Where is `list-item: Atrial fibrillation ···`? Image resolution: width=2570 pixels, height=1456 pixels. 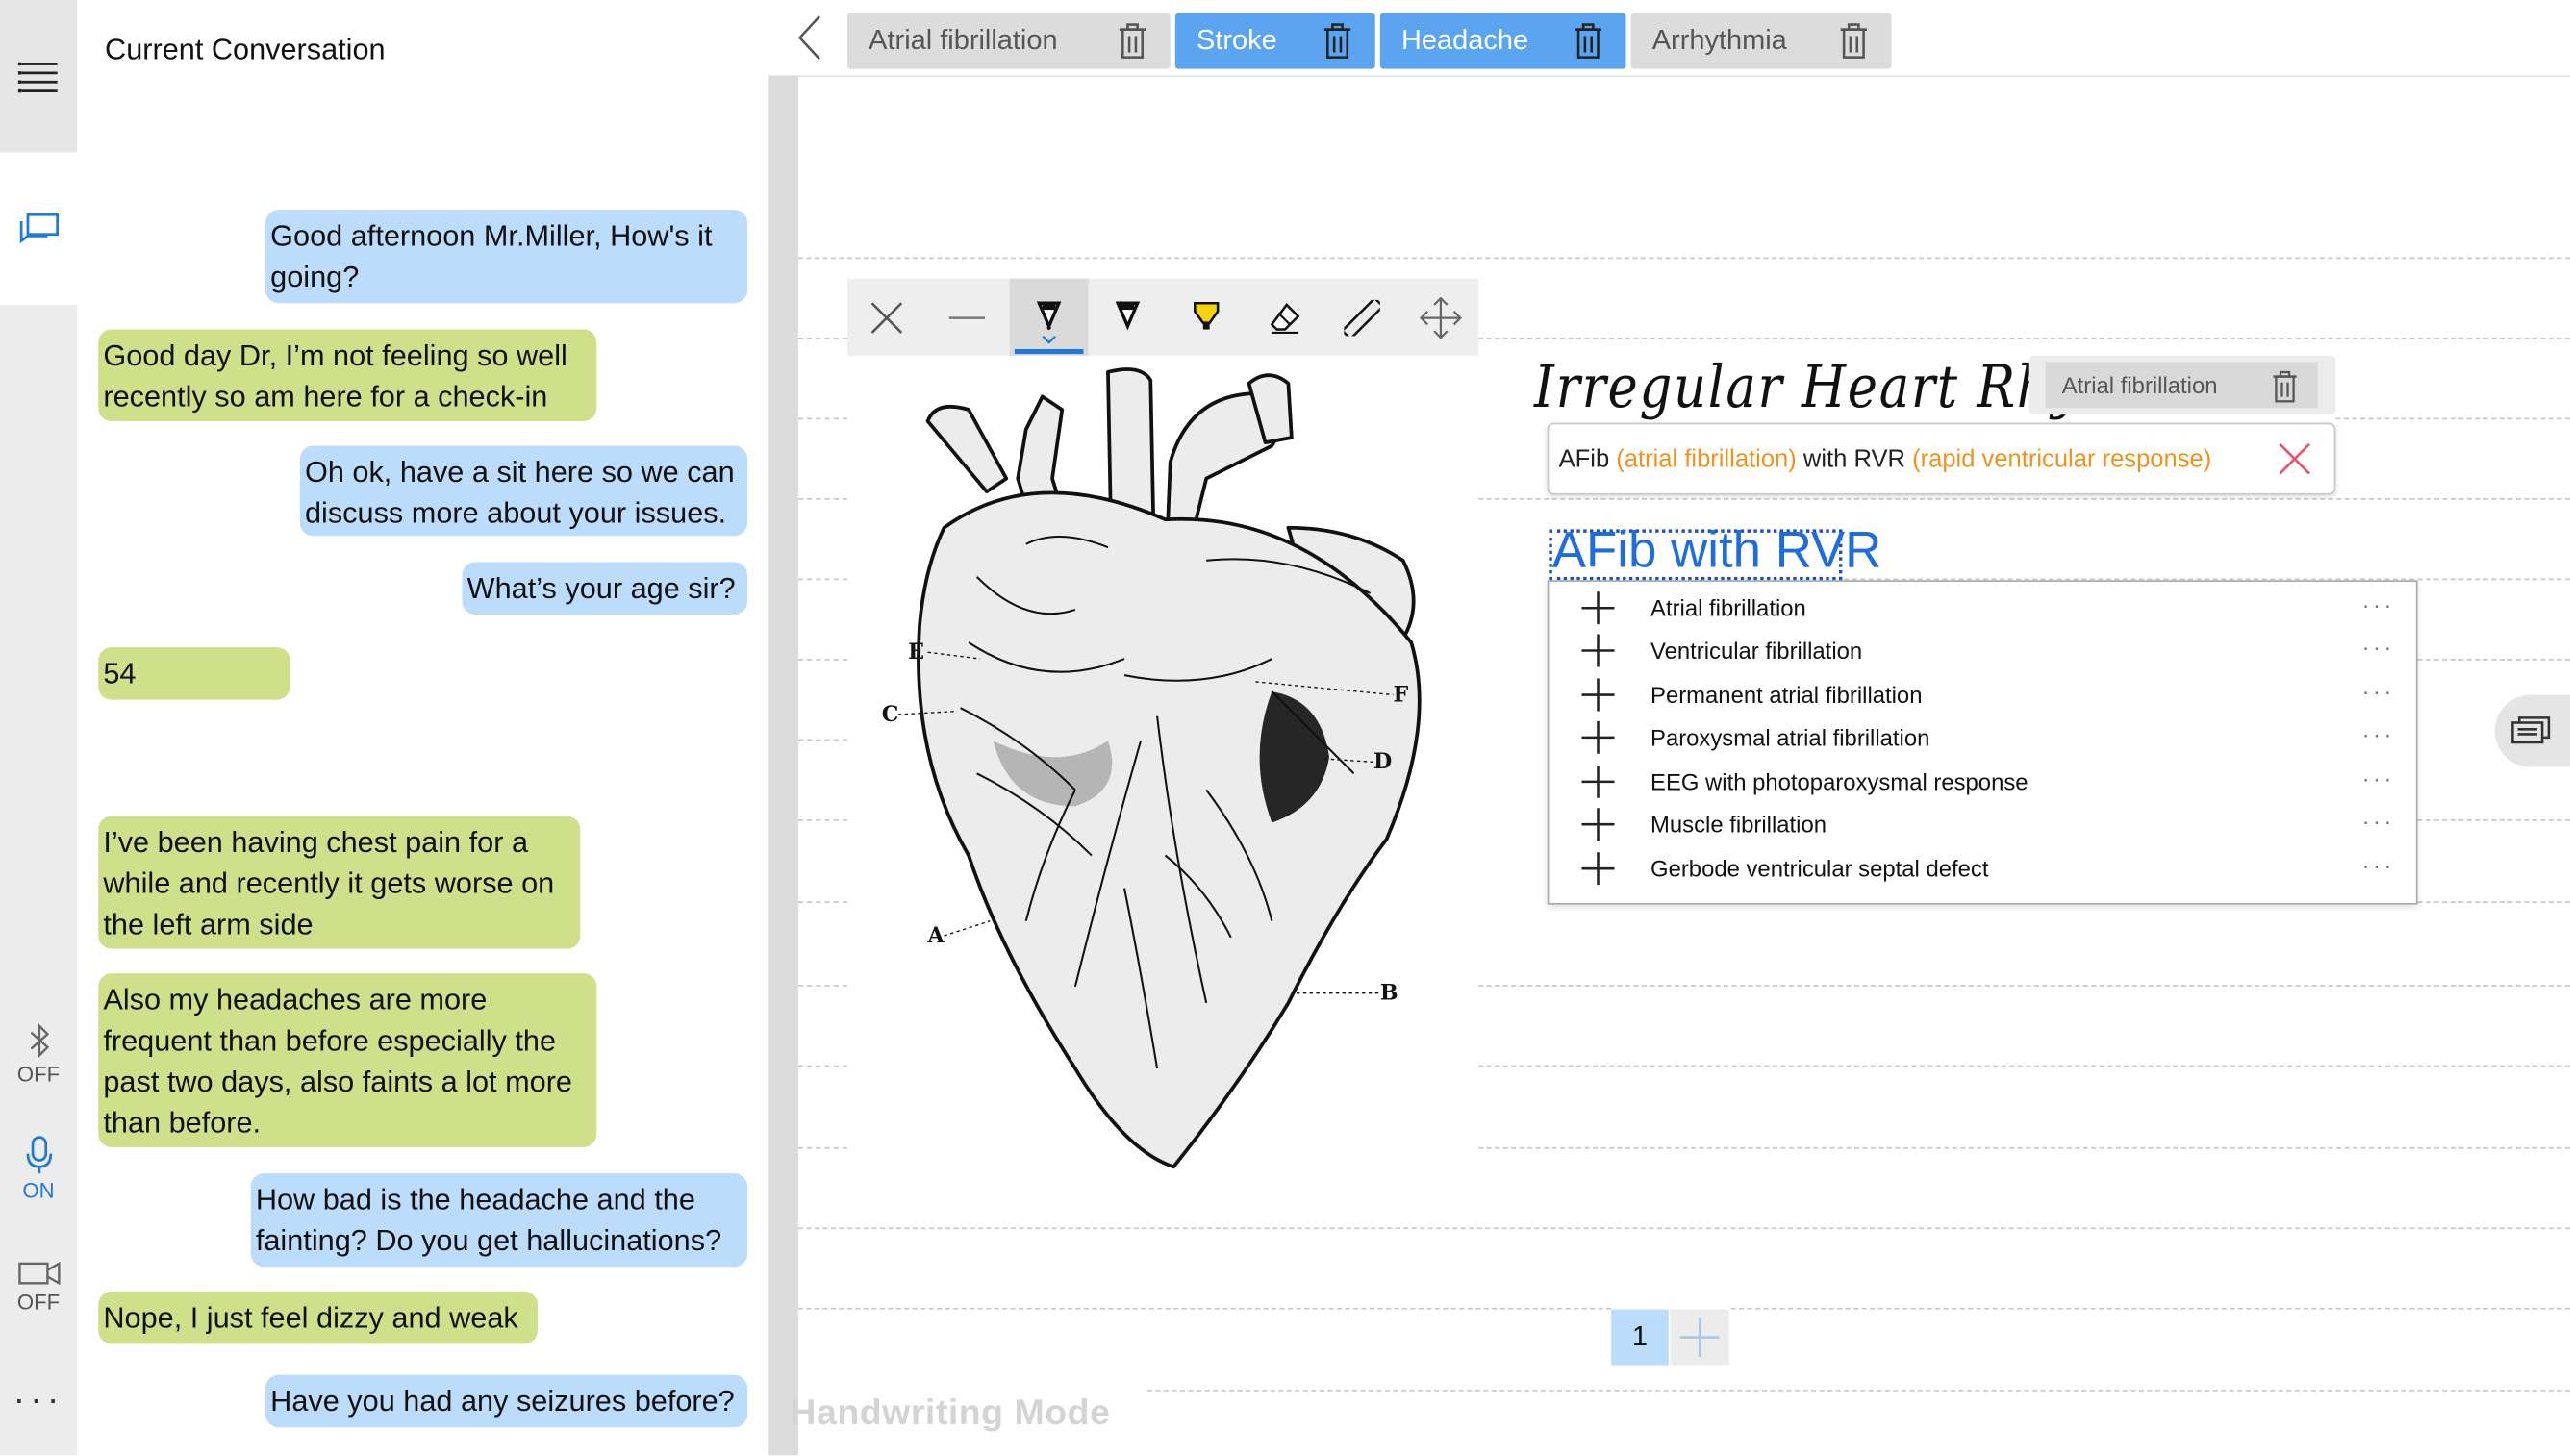 list-item: Atrial fibrillation ··· is located at coordinates (1982, 607).